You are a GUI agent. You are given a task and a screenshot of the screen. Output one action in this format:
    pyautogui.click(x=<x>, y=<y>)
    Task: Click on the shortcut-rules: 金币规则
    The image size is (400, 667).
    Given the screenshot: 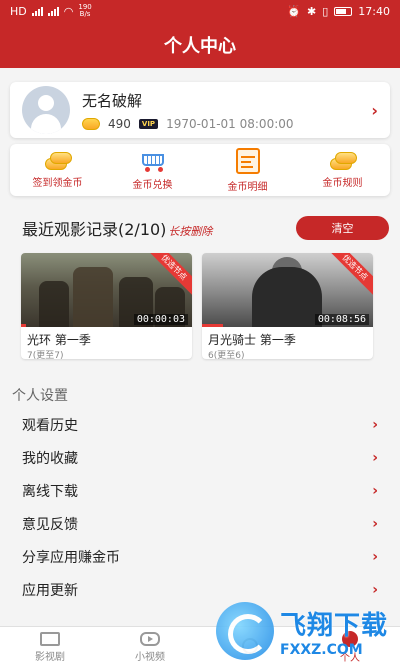 What is the action you would take?
    pyautogui.click(x=342, y=170)
    